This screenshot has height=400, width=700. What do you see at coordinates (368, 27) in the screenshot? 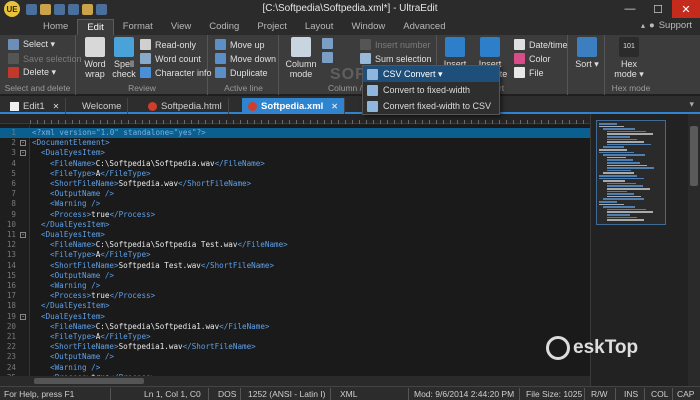
I see `tab-window: Window` at bounding box center [368, 27].